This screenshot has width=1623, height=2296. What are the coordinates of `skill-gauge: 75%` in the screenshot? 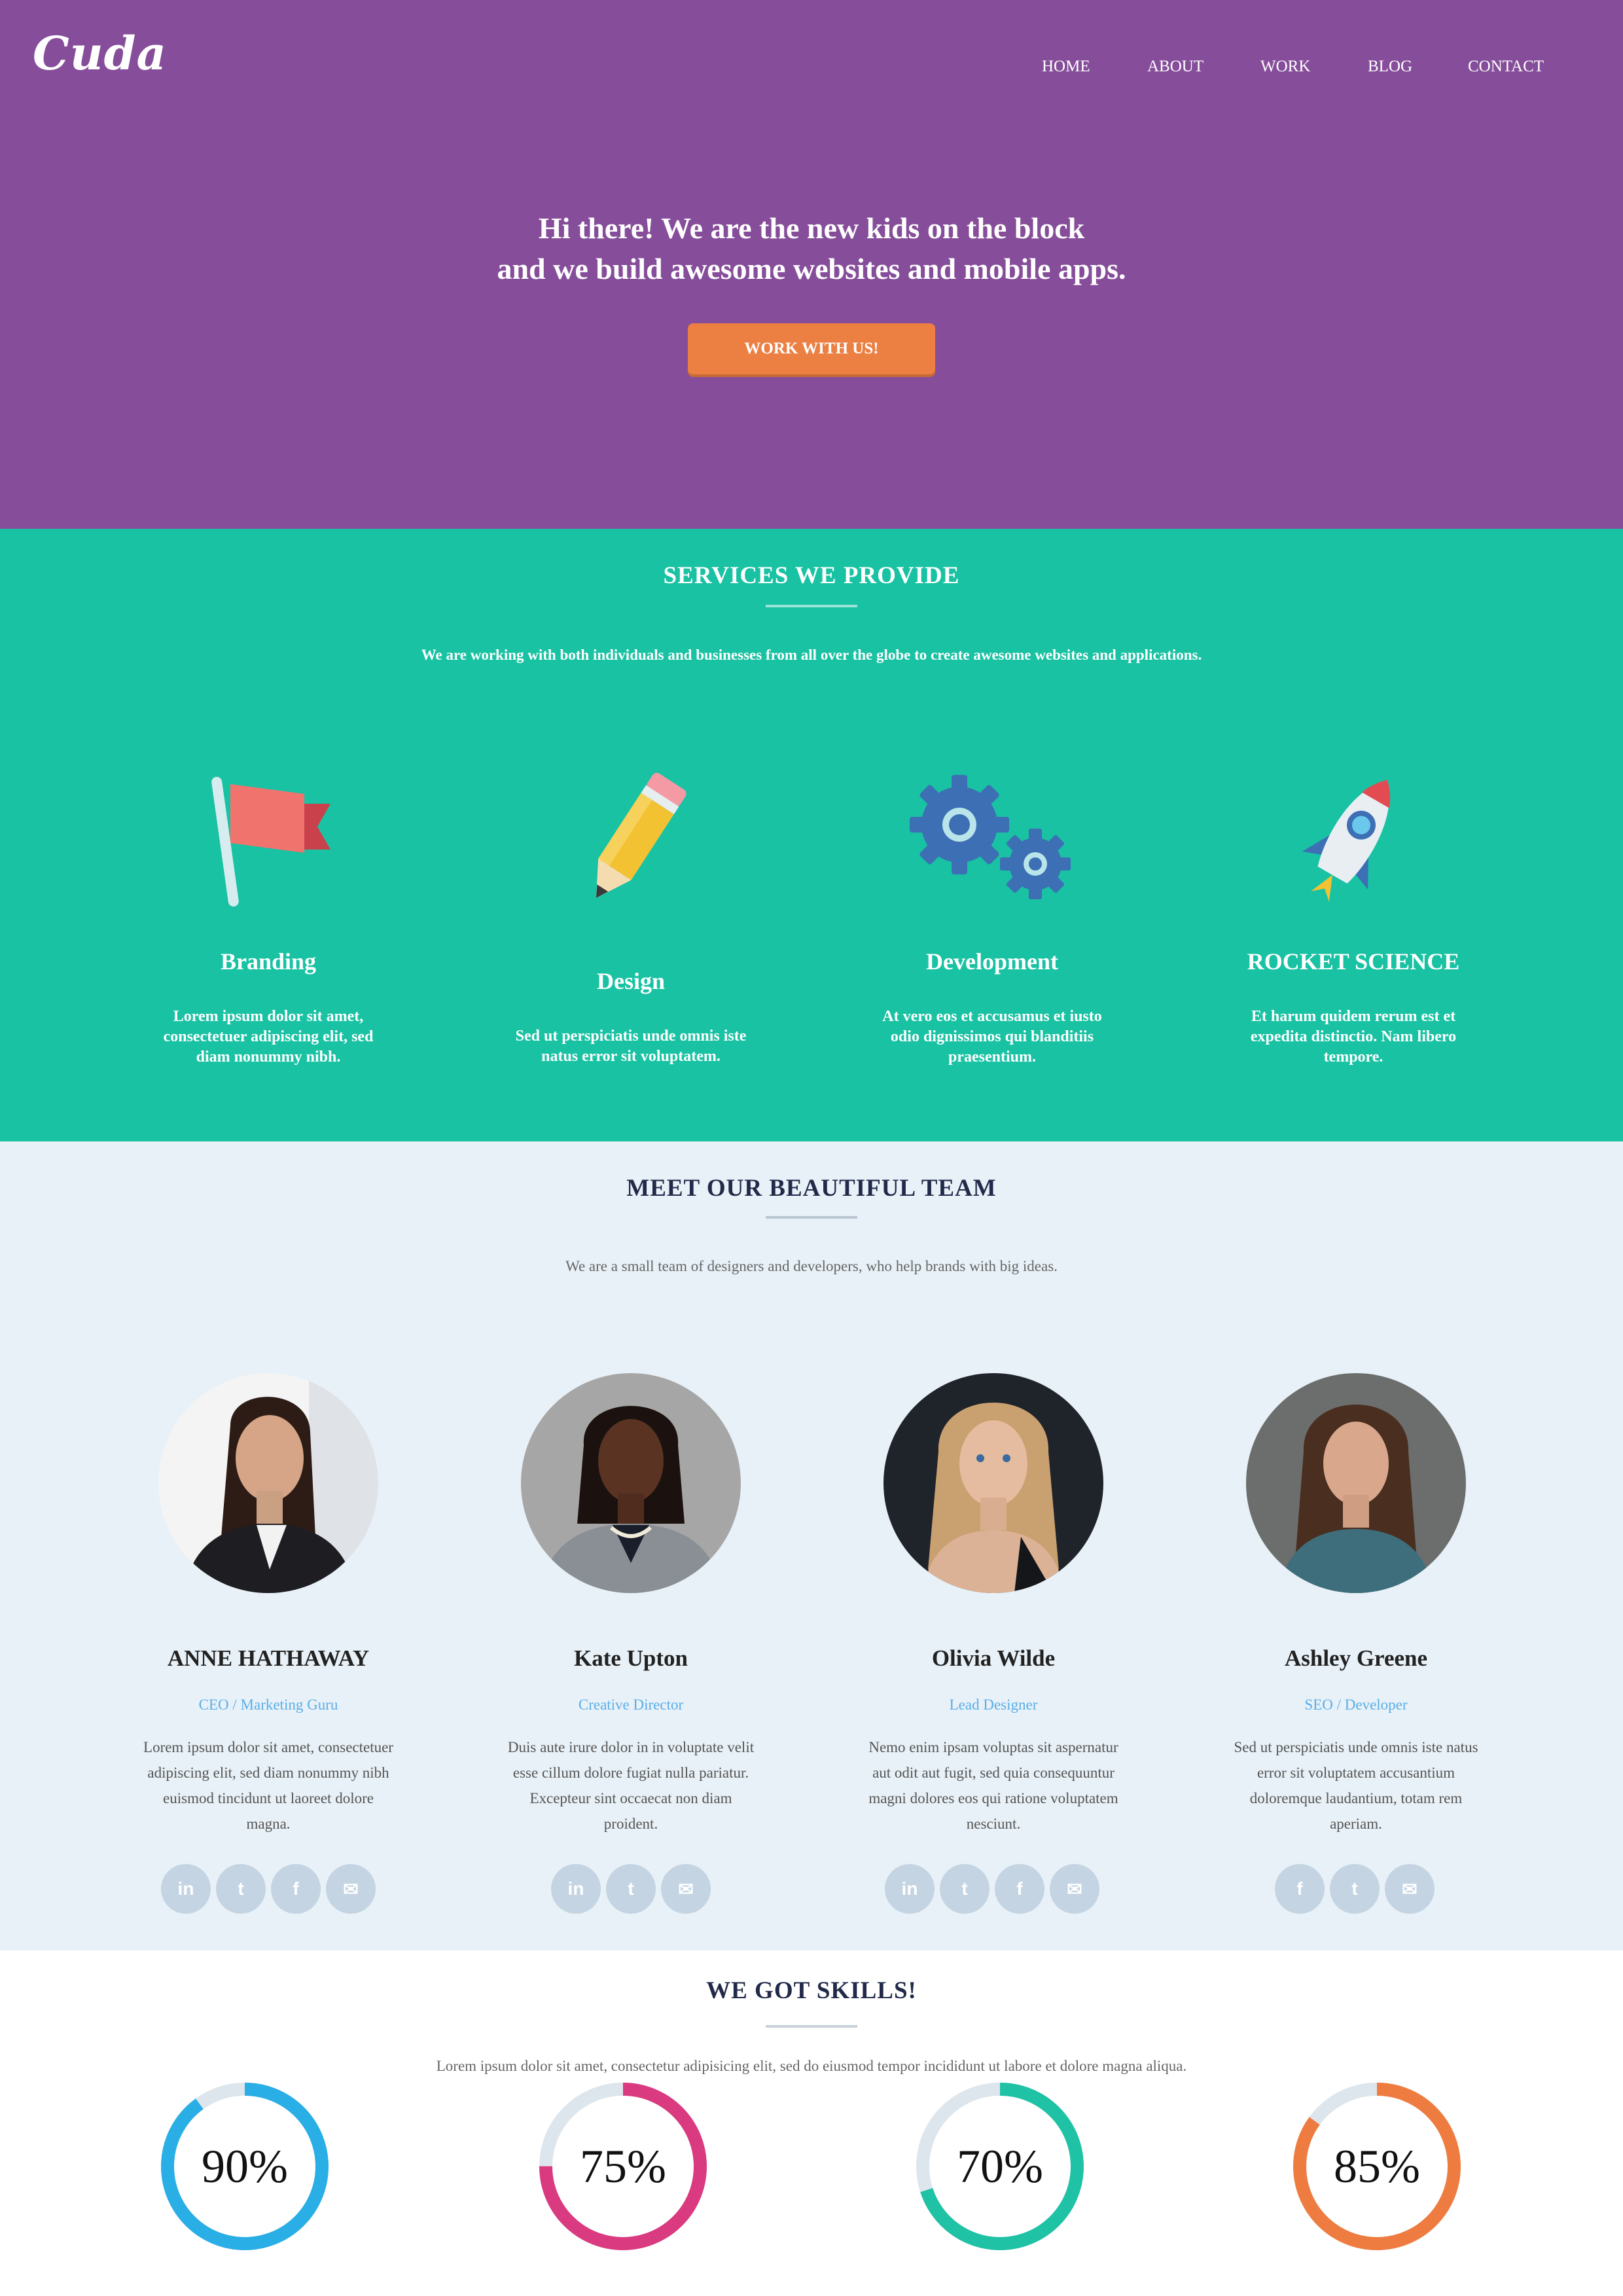 It's located at (623, 2166).